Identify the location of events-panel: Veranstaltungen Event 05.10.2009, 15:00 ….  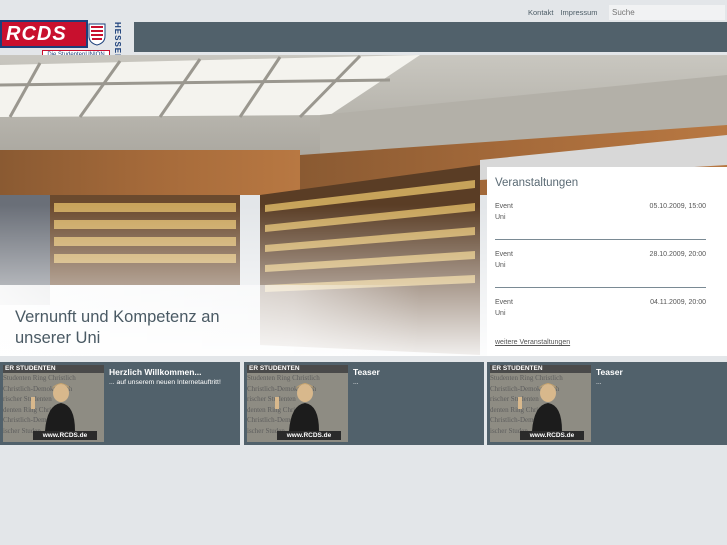
(607, 261).